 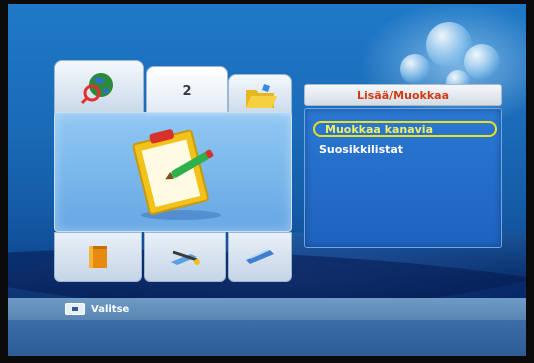 I want to click on remote-icon, so click(x=260, y=256).